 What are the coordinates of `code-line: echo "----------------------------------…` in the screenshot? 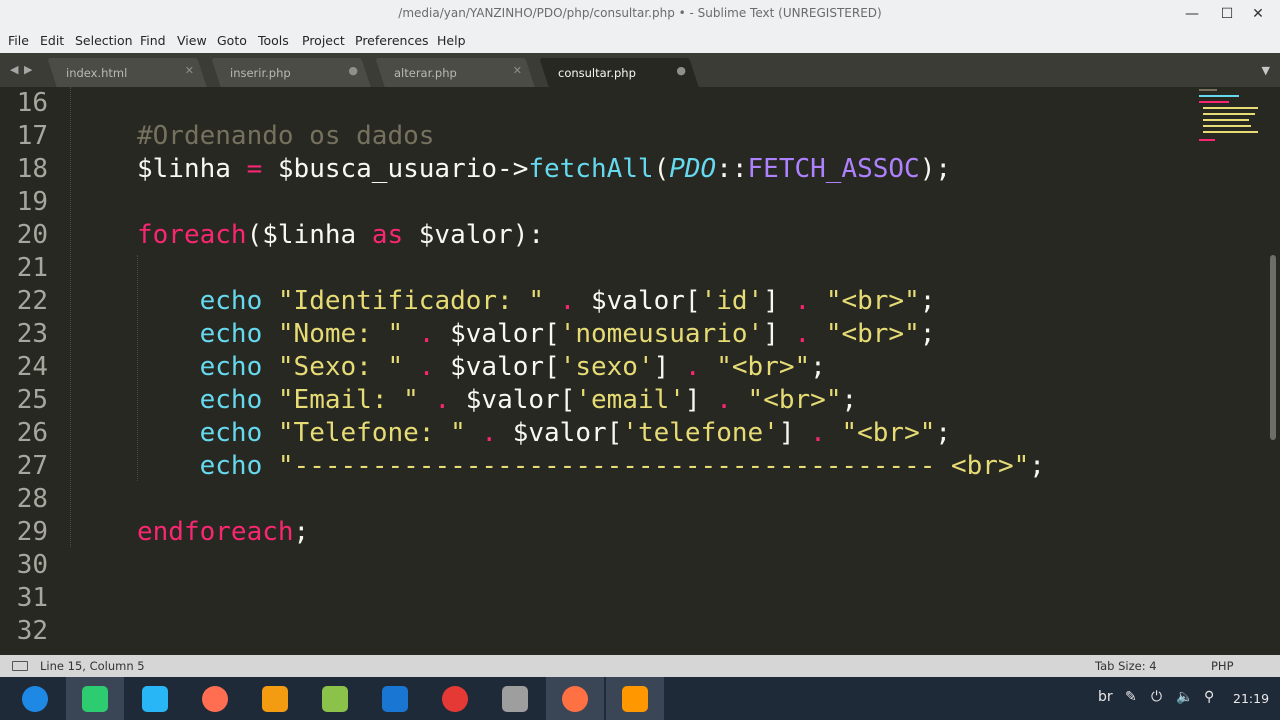 It's located at (591, 466).